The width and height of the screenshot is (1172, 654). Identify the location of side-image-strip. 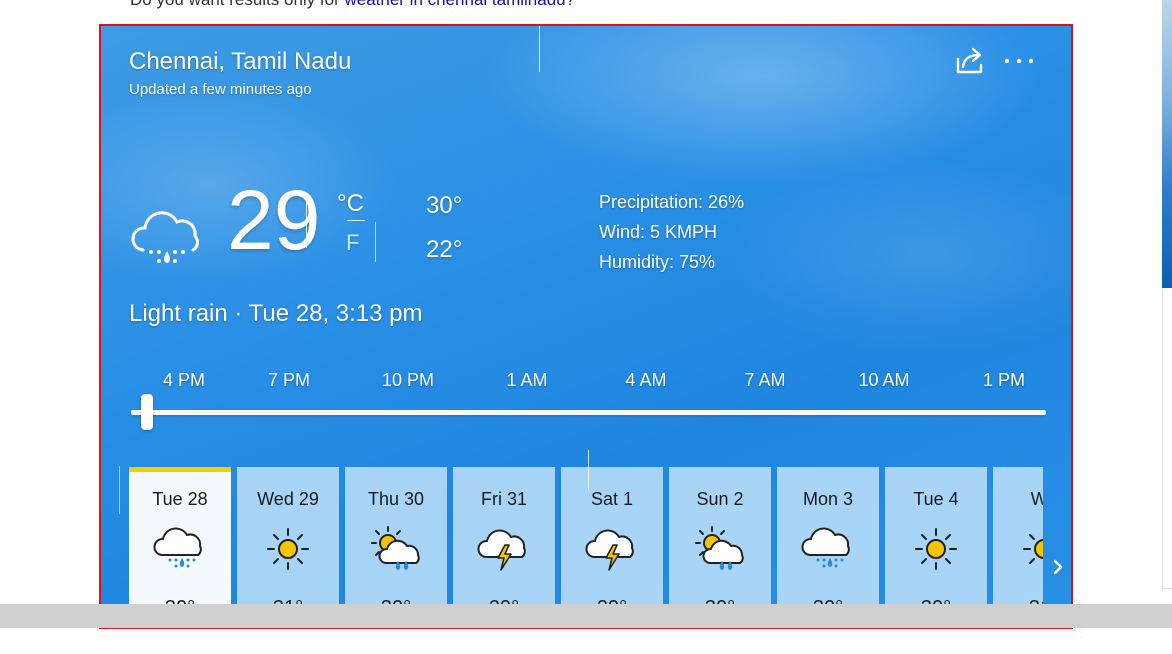
(1167, 144).